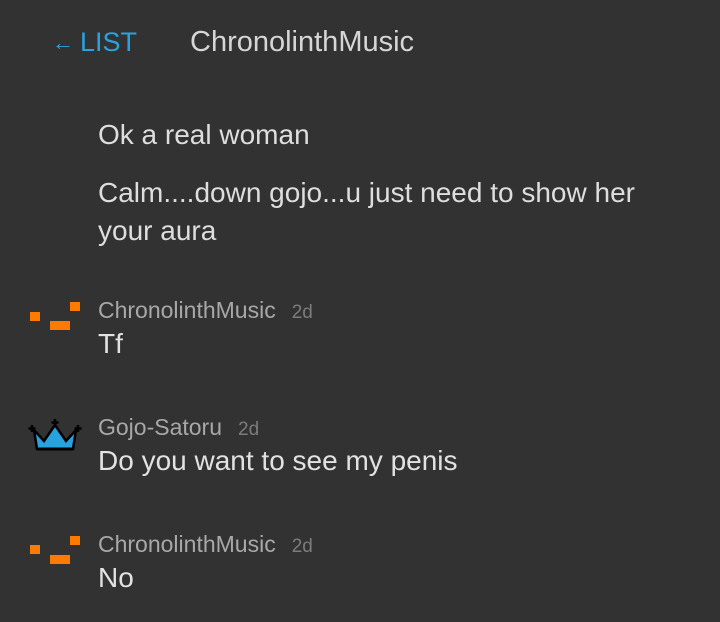 This screenshot has height=622, width=720. I want to click on back-arrow-icon: ←, so click(63, 42).